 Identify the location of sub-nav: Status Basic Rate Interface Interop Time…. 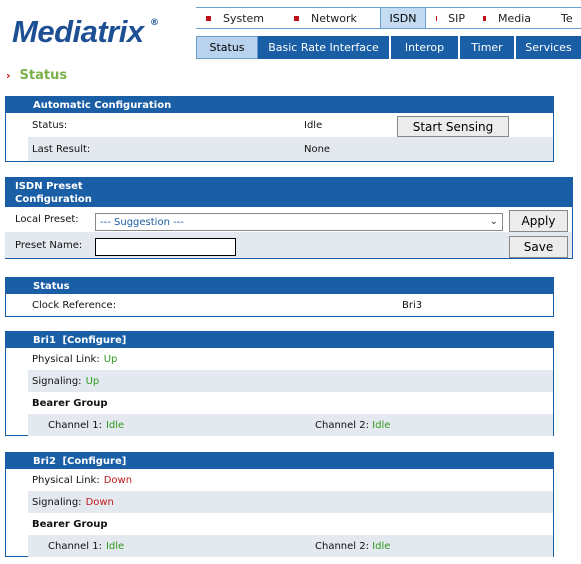
(388, 47).